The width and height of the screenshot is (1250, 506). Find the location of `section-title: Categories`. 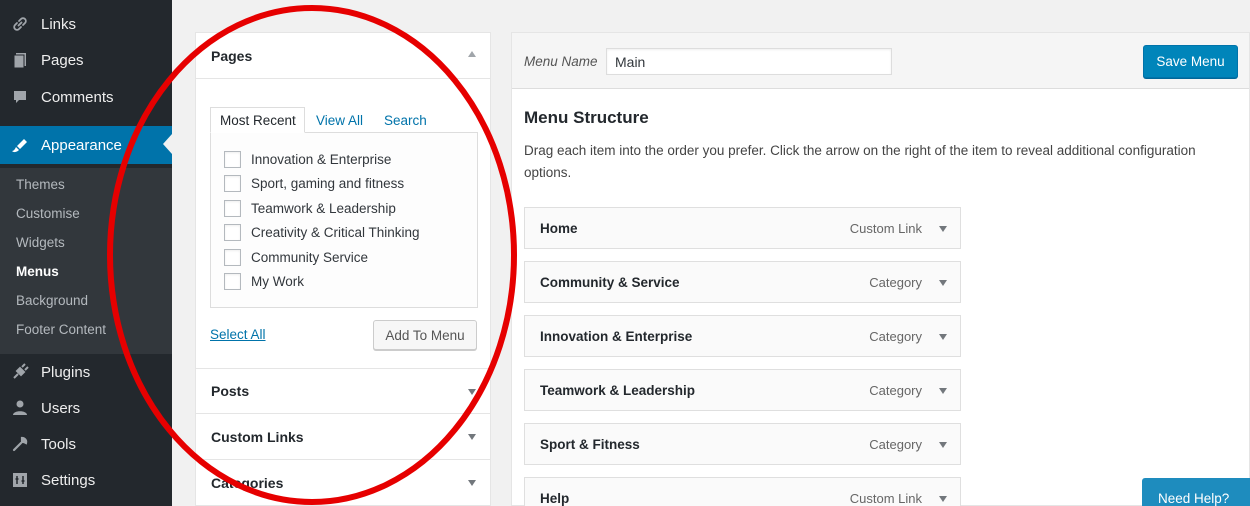

section-title: Categories is located at coordinates (247, 482).